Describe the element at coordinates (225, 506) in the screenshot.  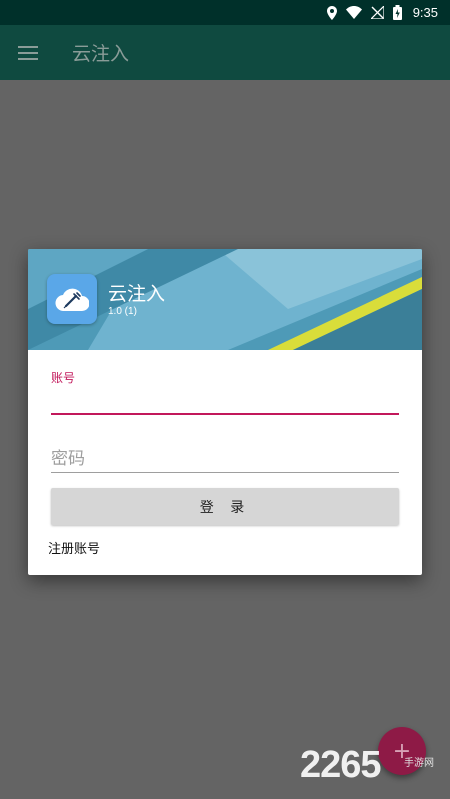
I see `login-button: 登 录` at that location.